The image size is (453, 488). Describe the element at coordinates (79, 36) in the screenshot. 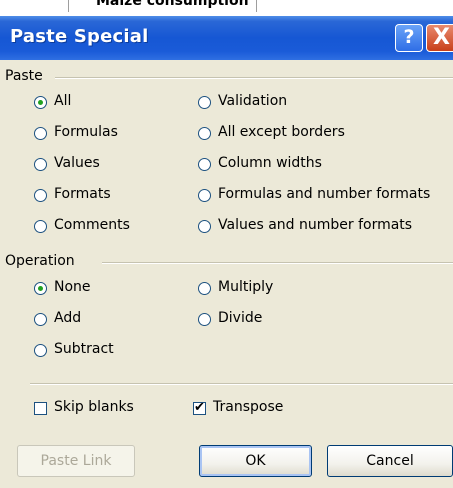

I see `dialog-title: Paste Special` at that location.